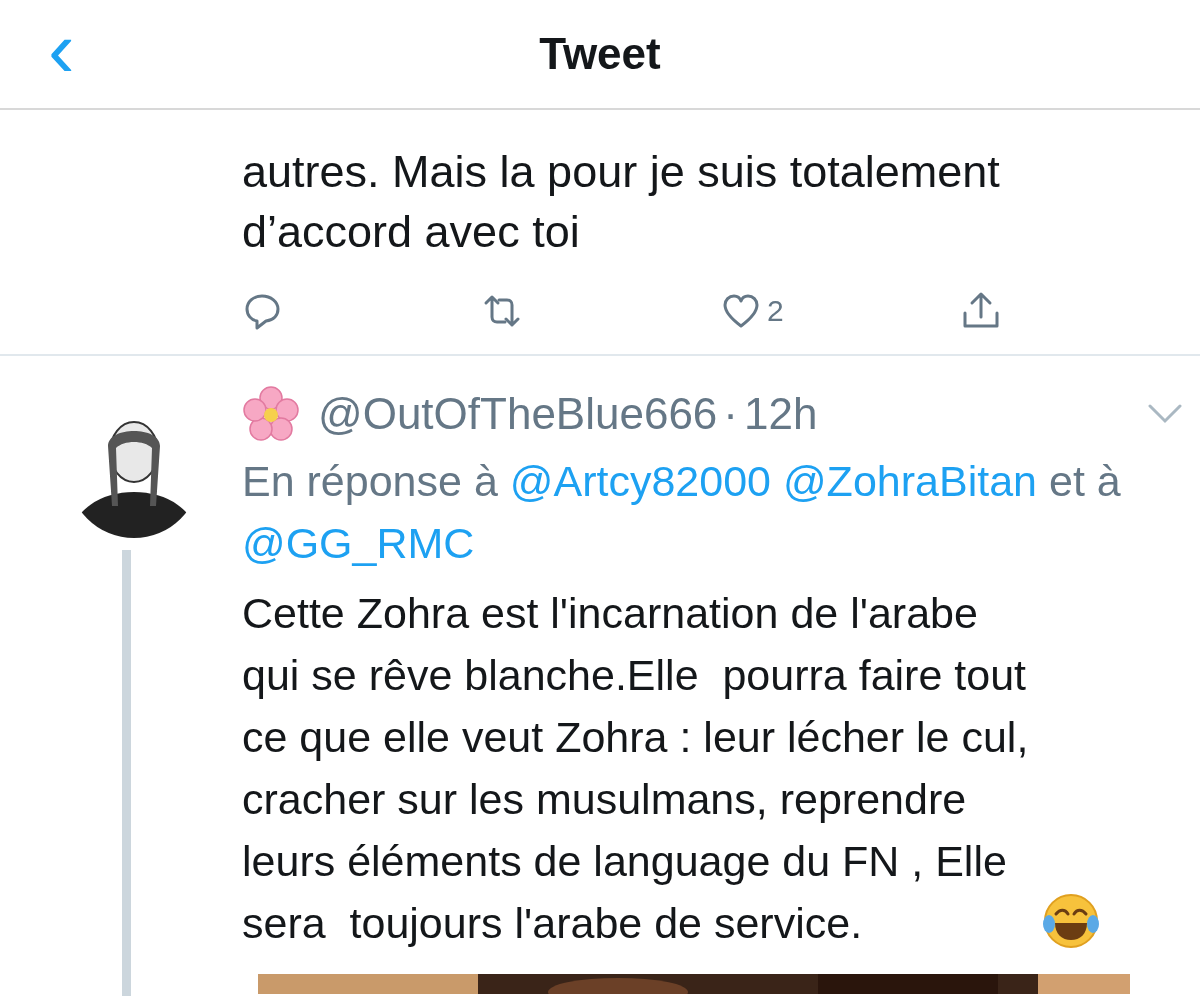  Describe the element at coordinates (518, 414) in the screenshot. I see `user-handle: @OutOfTheBlue666` at that location.